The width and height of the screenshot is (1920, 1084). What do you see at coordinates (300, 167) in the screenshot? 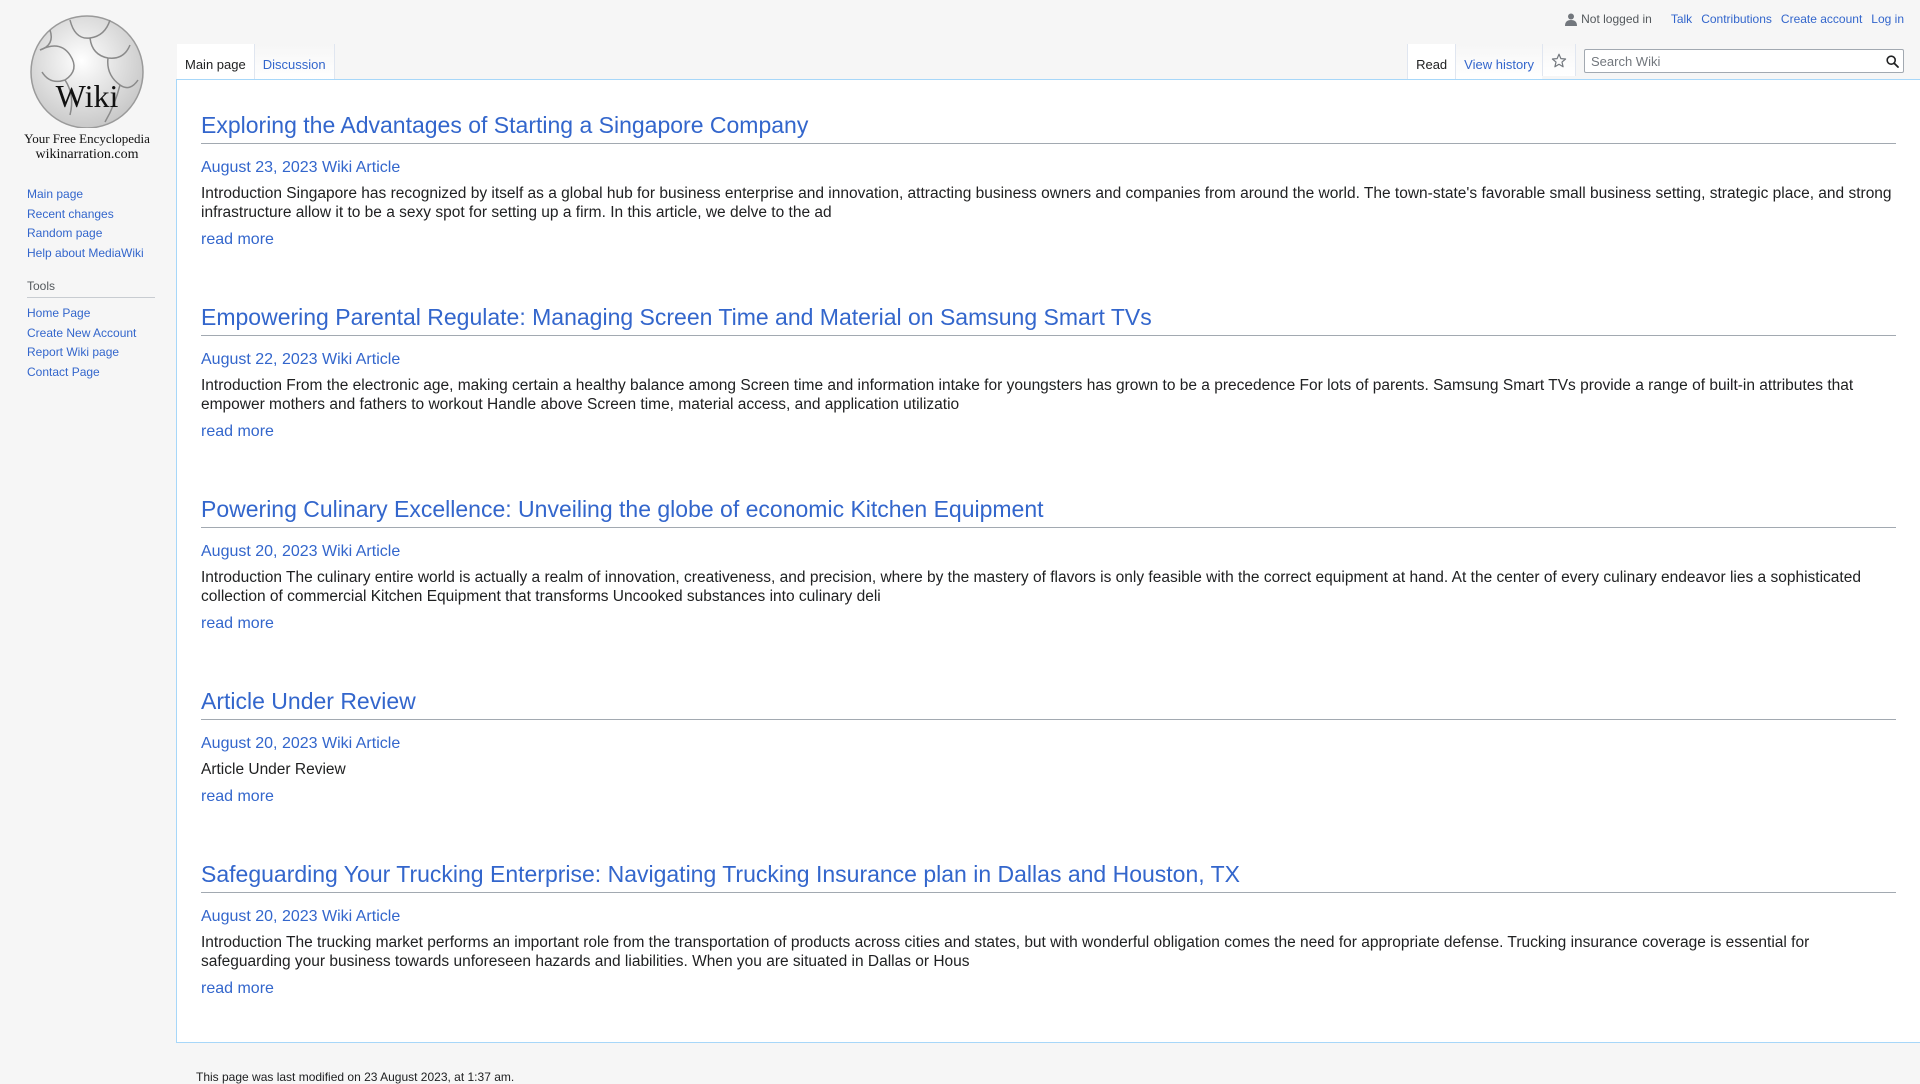
I see `article-meta-link: August 23, 2023 Wiki Article` at bounding box center [300, 167].